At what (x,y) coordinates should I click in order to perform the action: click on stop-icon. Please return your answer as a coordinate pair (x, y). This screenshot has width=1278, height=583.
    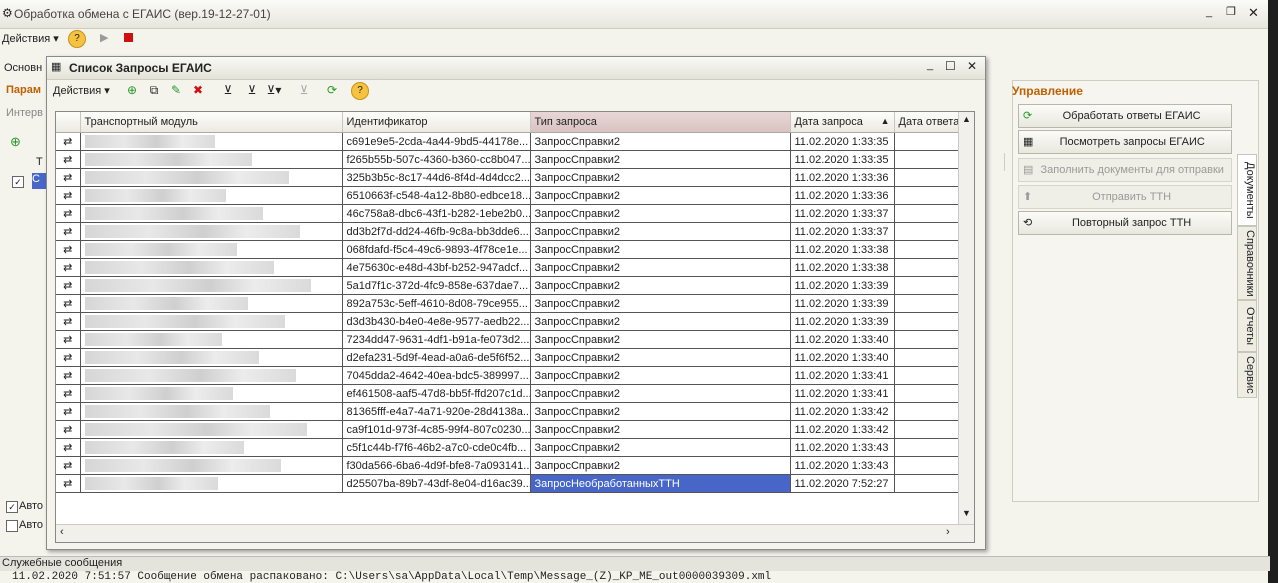
    Looking at the image, I should click on (128, 37).